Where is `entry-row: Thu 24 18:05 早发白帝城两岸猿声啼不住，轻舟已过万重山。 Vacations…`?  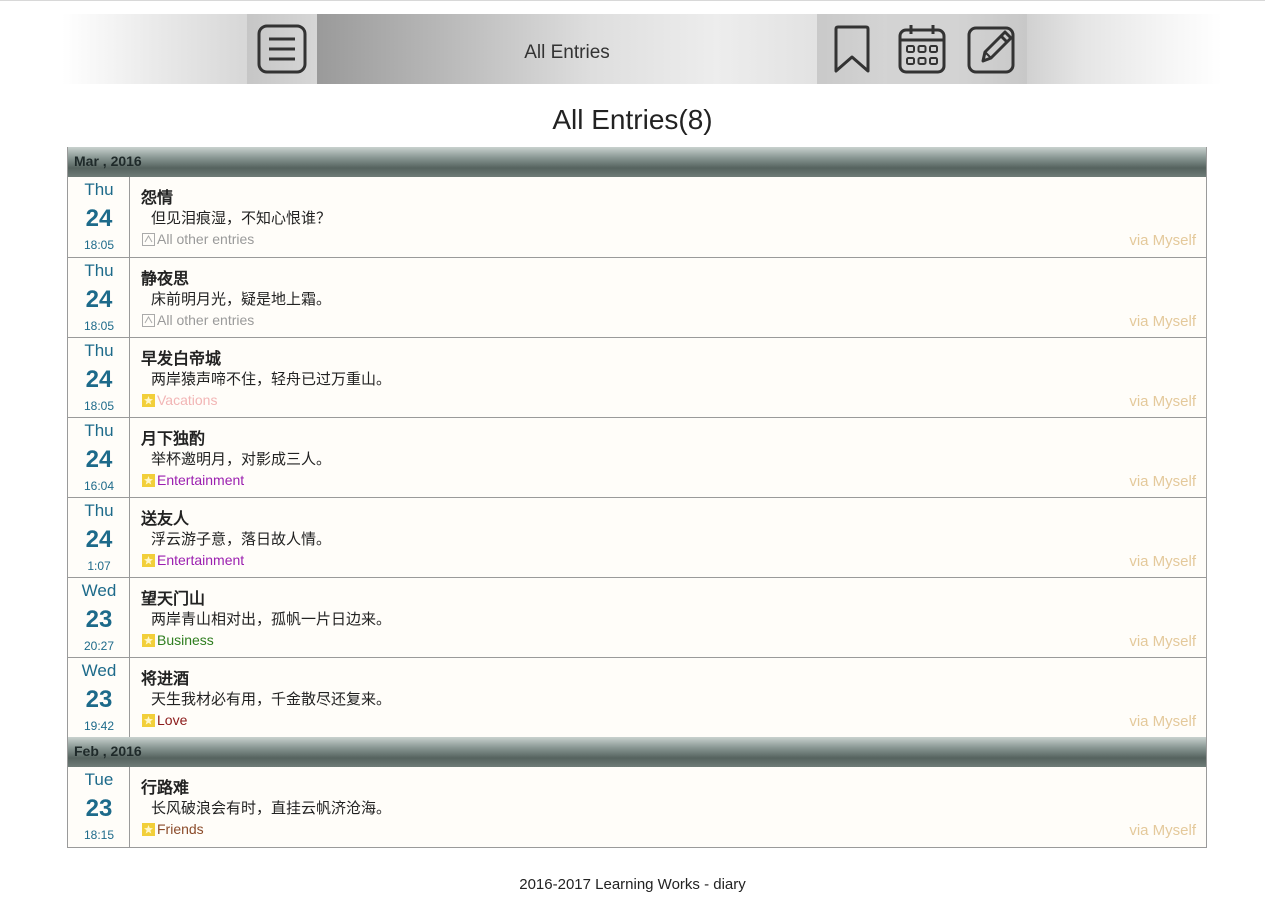 entry-row: Thu 24 18:05 早发白帝城两岸猿声啼不住，轻舟已过万重山。 Vacations… is located at coordinates (637, 377).